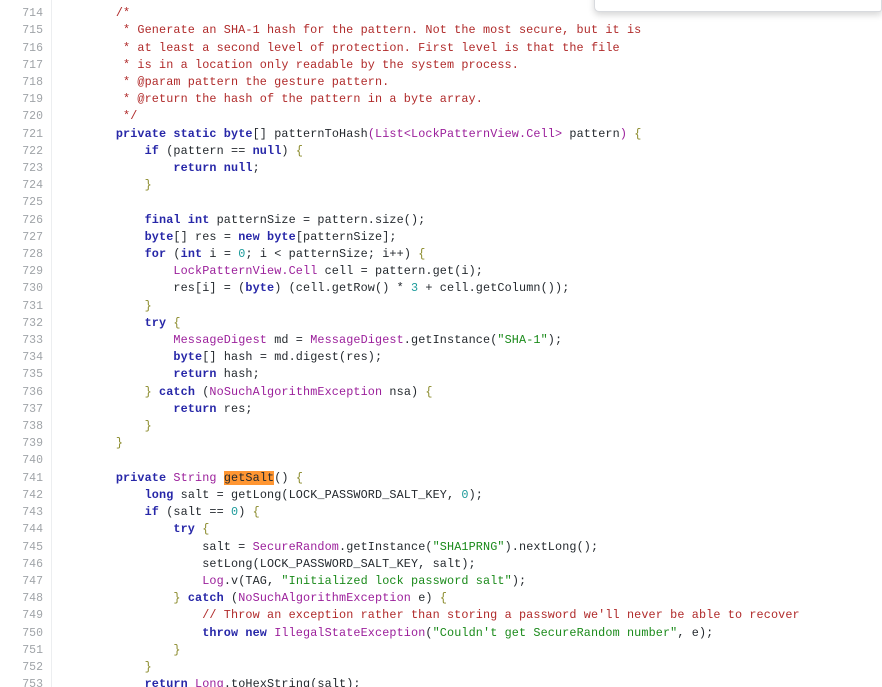 The height and width of the screenshot is (687, 882). What do you see at coordinates (26, 564) in the screenshot?
I see `line-number: 746` at bounding box center [26, 564].